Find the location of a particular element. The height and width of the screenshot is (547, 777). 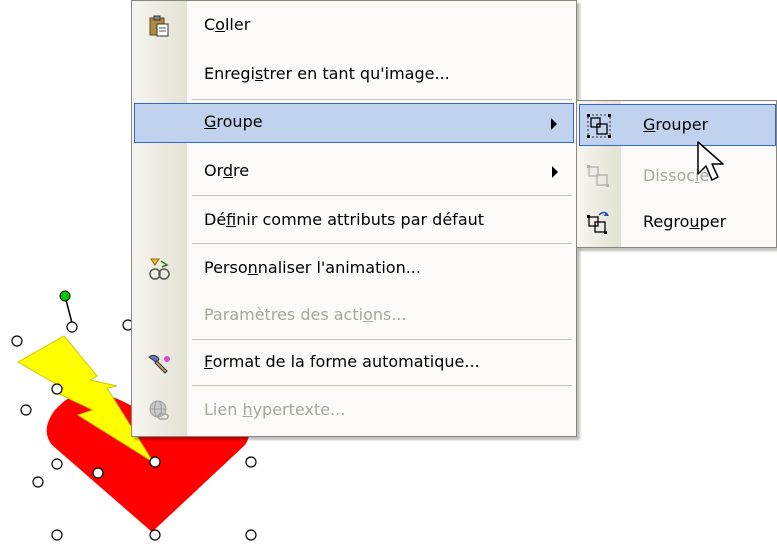

submenu-item-ungroup: Dissocier is located at coordinates (677, 176).